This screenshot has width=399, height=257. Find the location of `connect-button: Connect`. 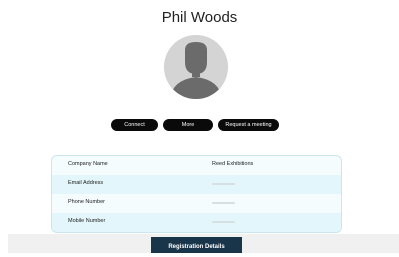

connect-button: Connect is located at coordinates (134, 125).